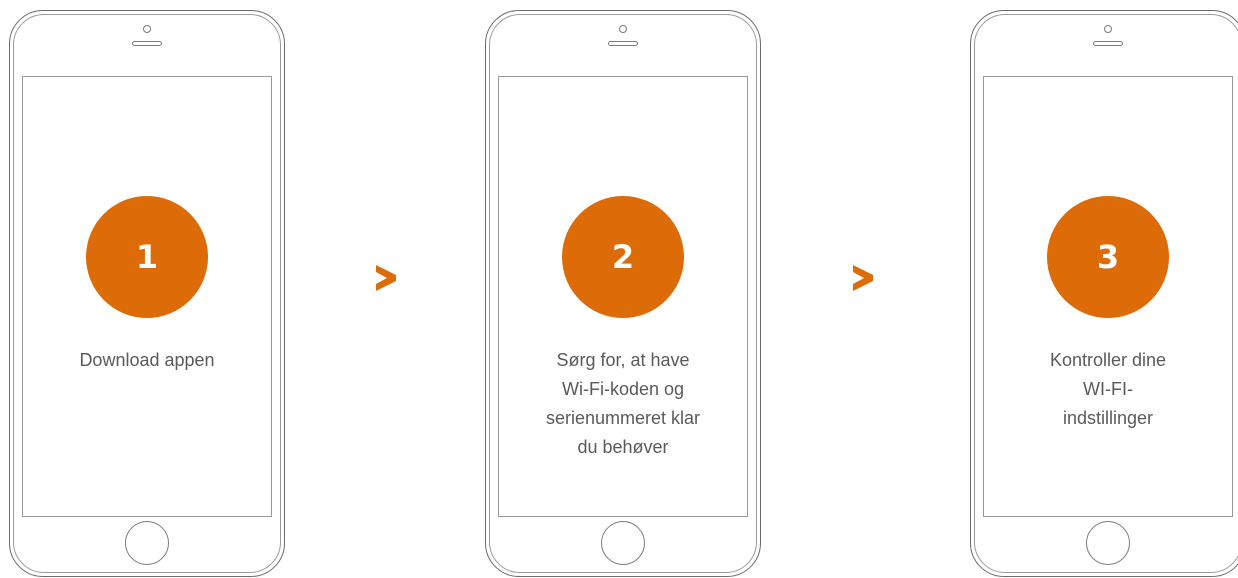 This screenshot has width=1238, height=578. I want to click on step-number-badge: 2, so click(623, 257).